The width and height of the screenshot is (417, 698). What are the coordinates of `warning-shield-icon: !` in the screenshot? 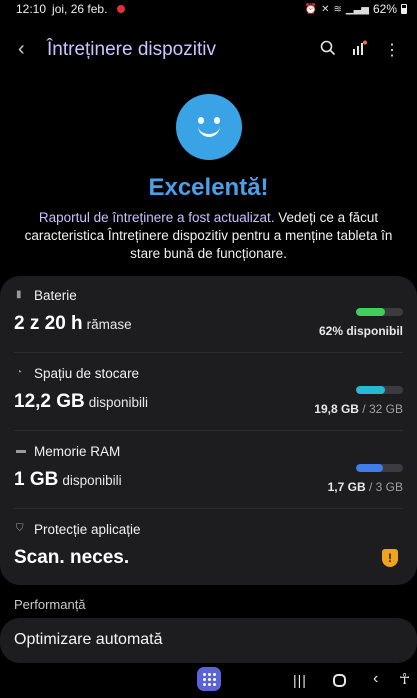 It's located at (390, 558).